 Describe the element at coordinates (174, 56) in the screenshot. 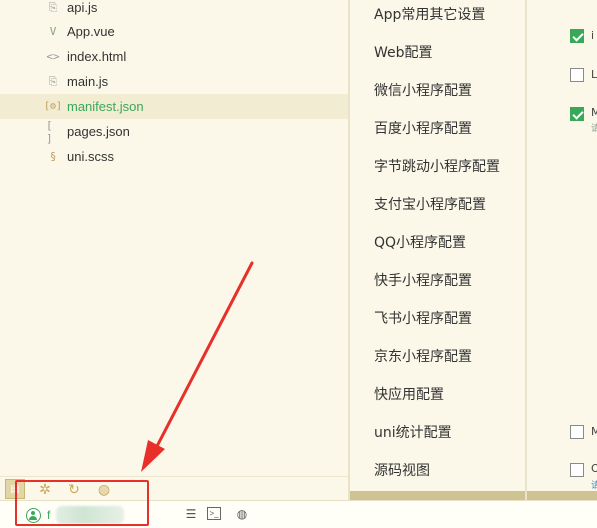

I see `file-item: <> index.html` at that location.